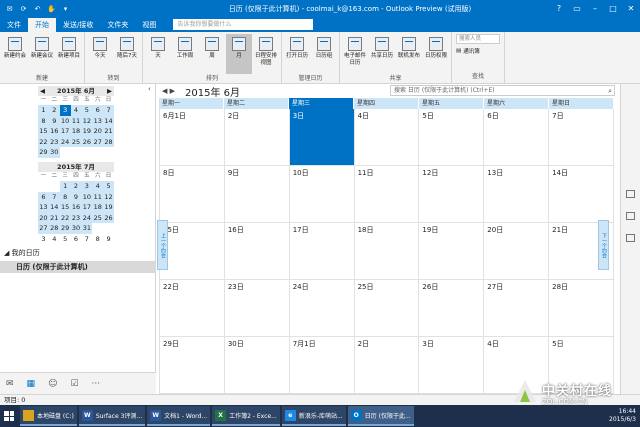 The image size is (640, 427). Describe the element at coordinates (355, 54) in the screenshot. I see `email-calendar-button: 电子邮件日历` at that location.